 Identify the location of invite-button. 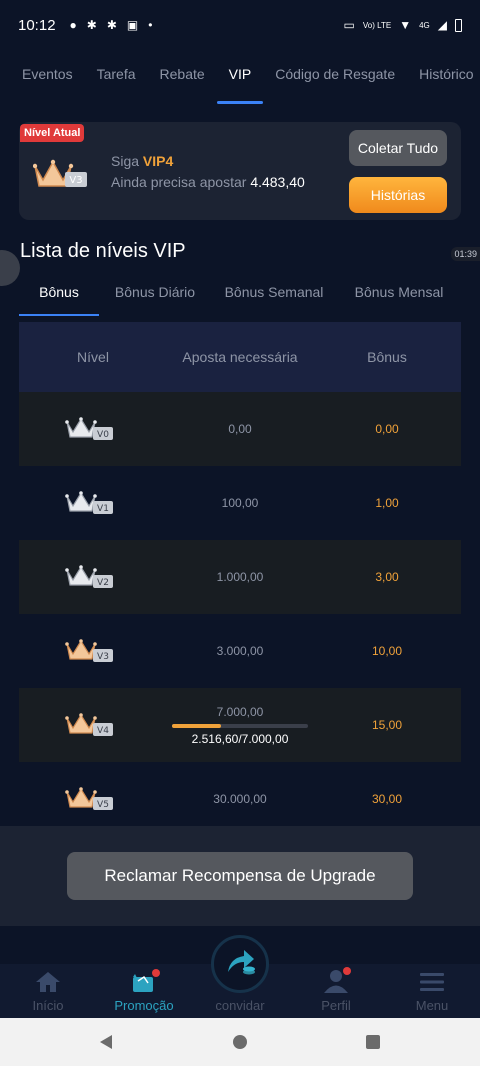
(240, 964).